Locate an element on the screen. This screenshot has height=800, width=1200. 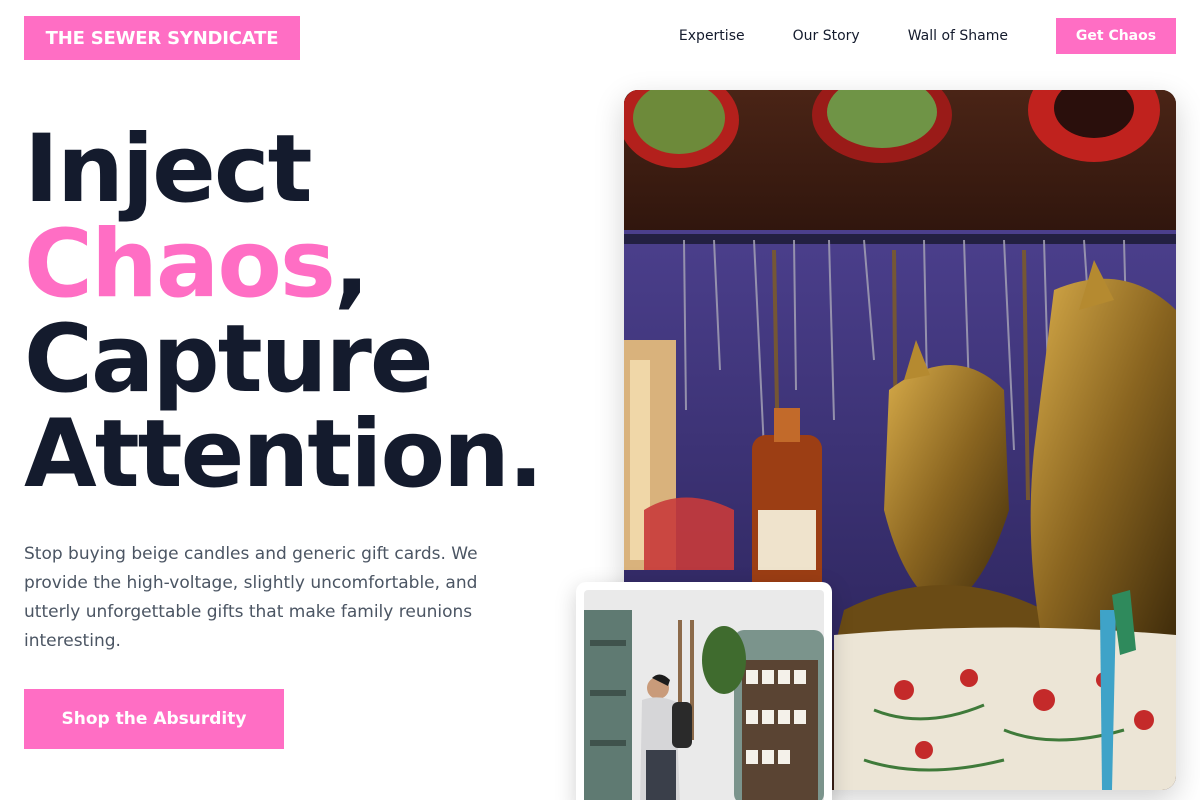
headline-line-4: Attention. is located at coordinates (284, 454).